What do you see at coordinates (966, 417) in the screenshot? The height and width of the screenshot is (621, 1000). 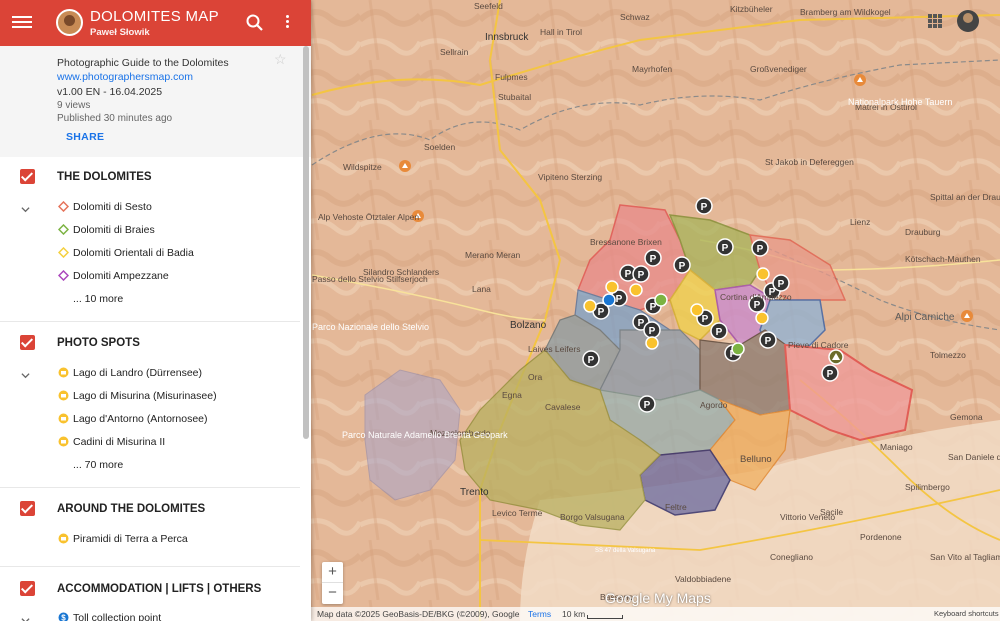 I see `map-label: Gemona` at bounding box center [966, 417].